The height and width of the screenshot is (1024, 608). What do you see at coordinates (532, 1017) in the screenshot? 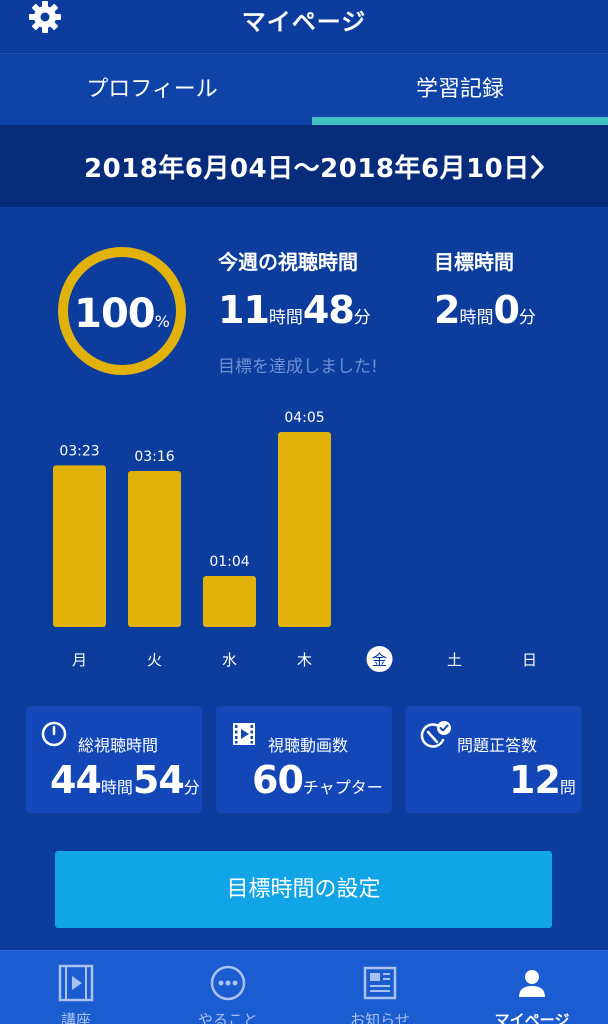
I see `nav-label-mypage: マイページ` at bounding box center [532, 1017].